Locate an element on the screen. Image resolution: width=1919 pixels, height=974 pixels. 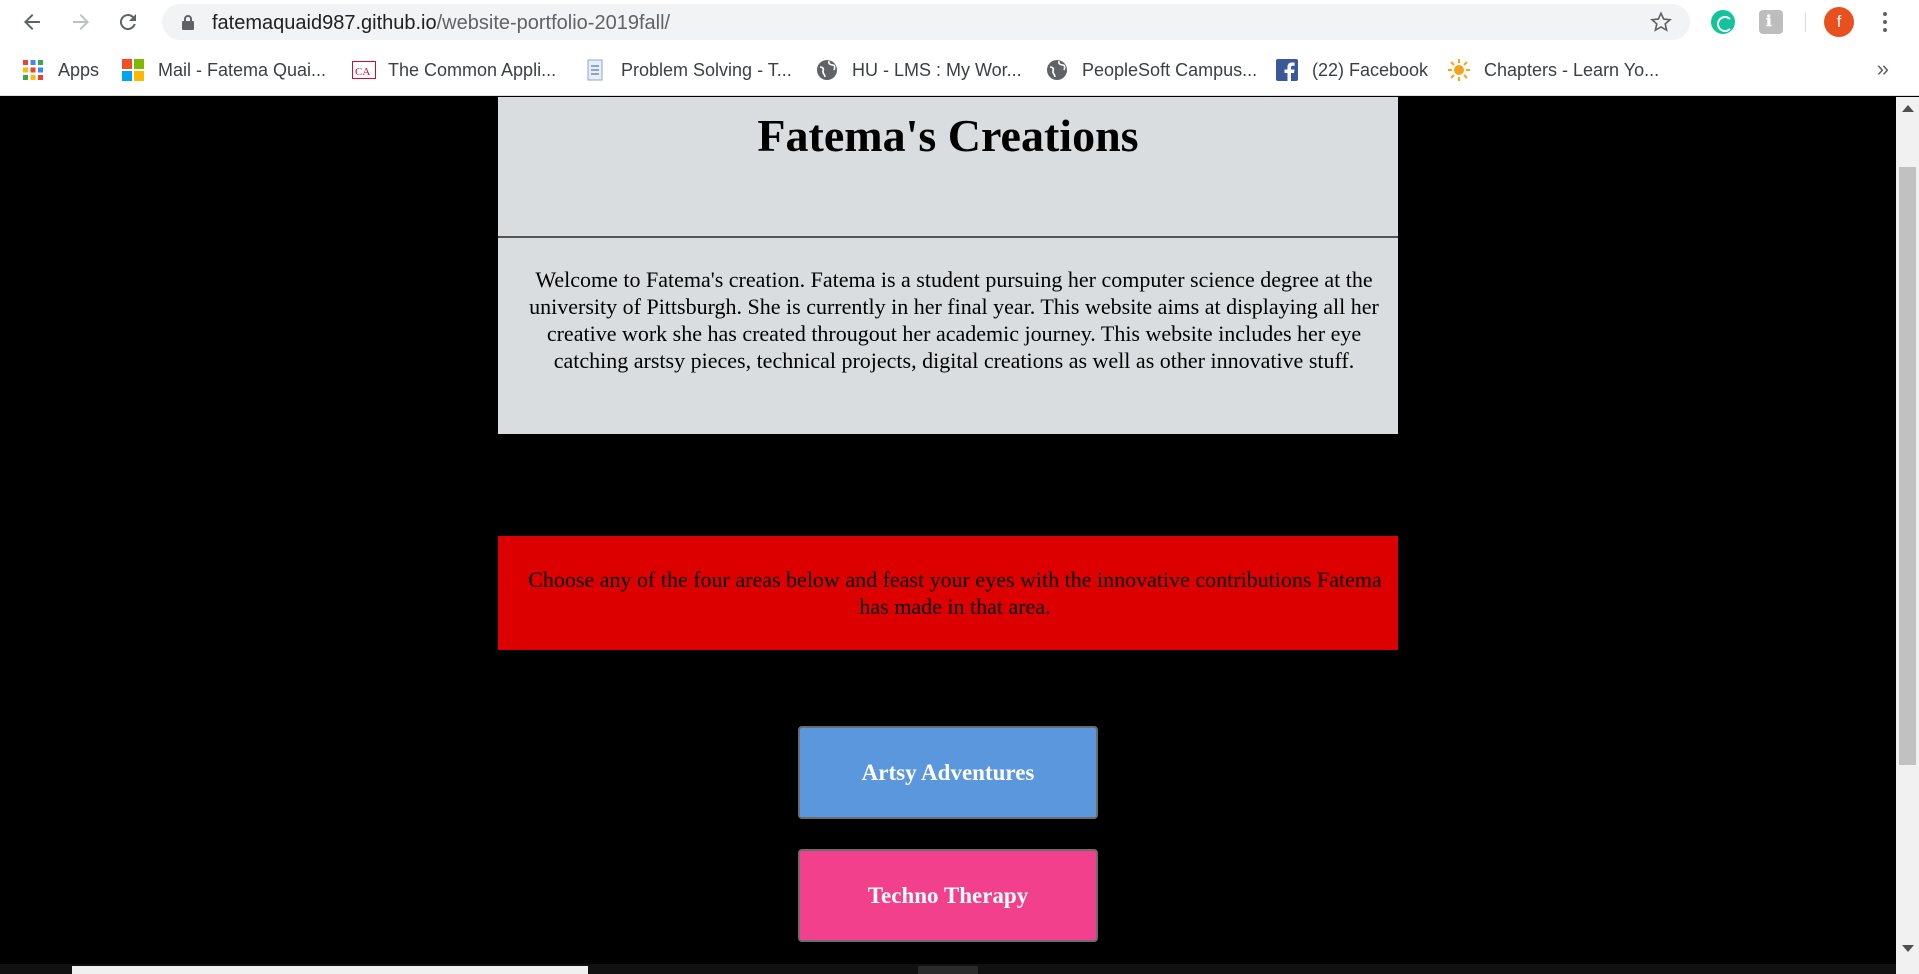
bookmarks-overflow-chevron: » is located at coordinates (1883, 69).